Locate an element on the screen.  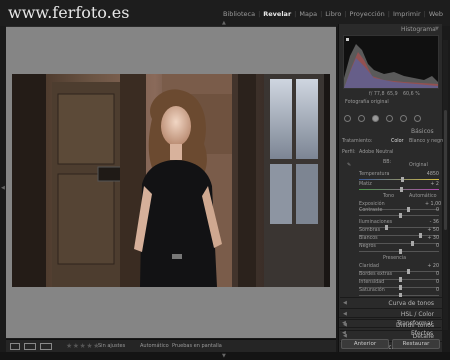
presence-label: Presencia is located at coordinates (395, 258).